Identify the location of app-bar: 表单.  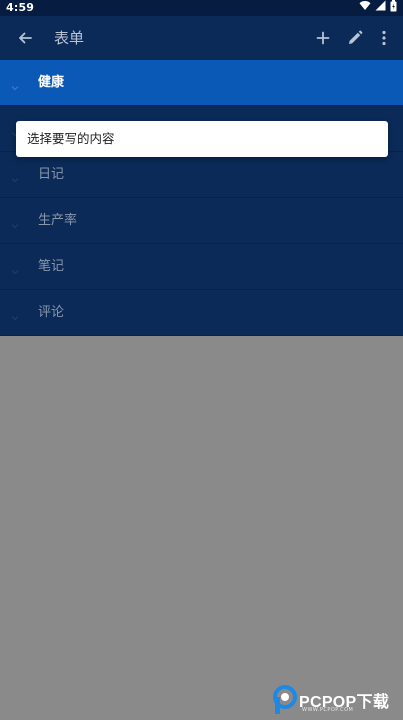
(201, 38).